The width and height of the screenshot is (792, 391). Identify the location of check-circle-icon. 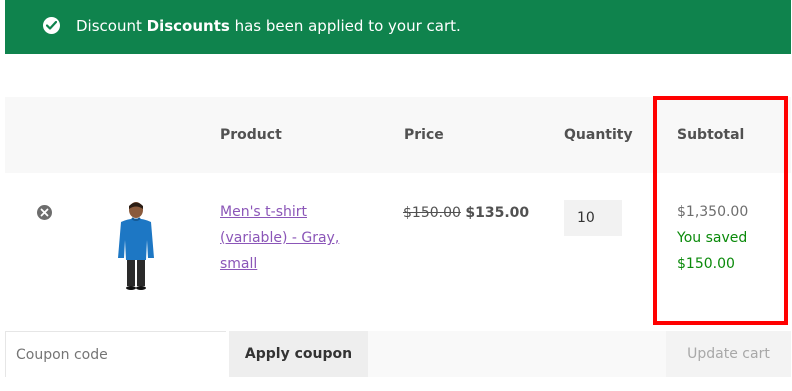
(51, 25).